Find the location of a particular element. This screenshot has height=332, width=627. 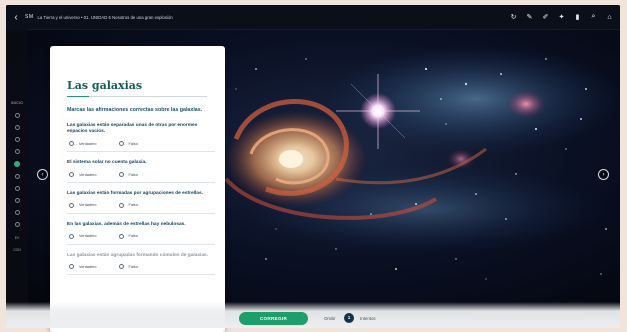

skip-label: Omitir is located at coordinates (330, 318).